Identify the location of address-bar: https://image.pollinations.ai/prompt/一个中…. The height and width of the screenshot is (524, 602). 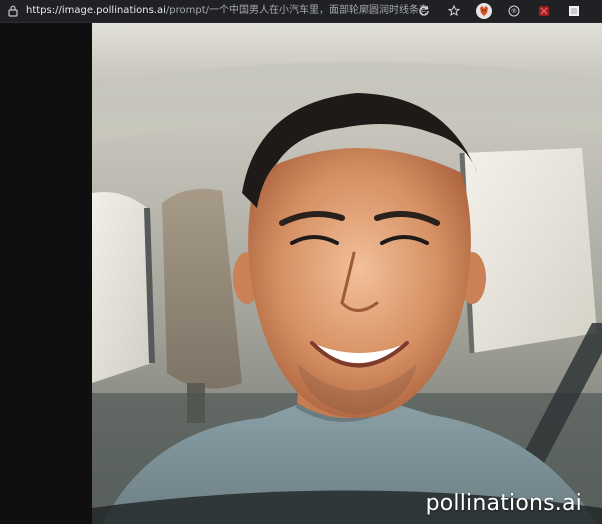
(226, 11).